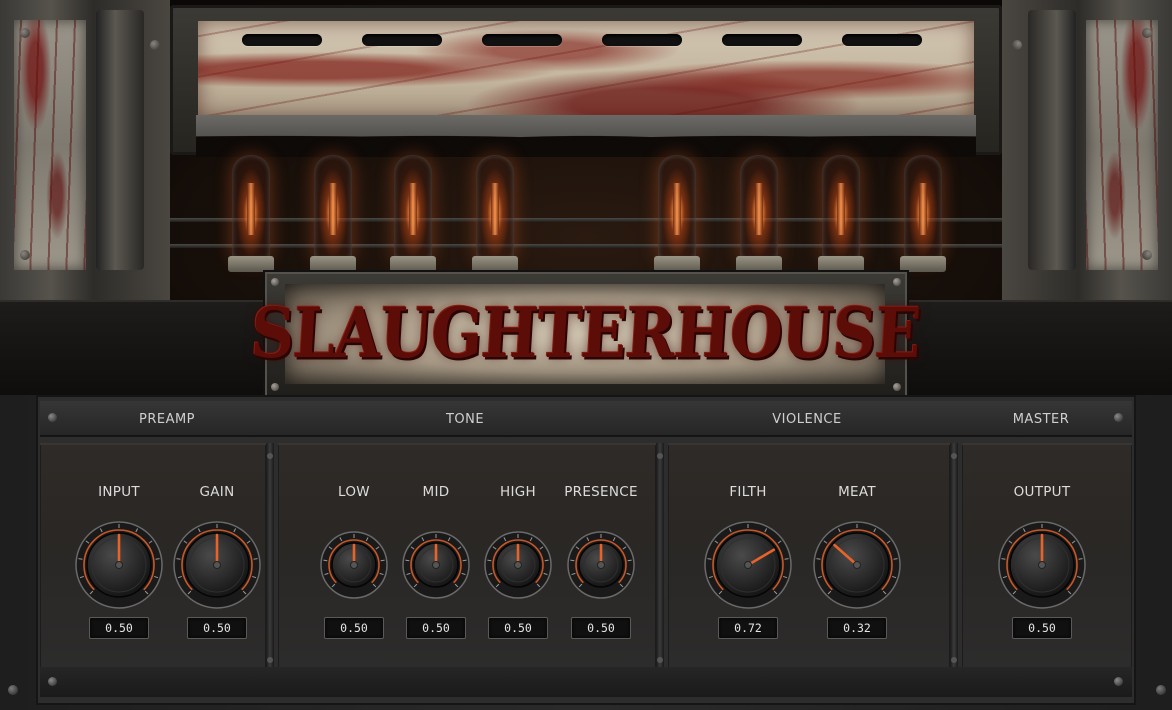 This screenshot has height=710, width=1172. What do you see at coordinates (518, 492) in the screenshot?
I see `knob-label-high: HIGH` at bounding box center [518, 492].